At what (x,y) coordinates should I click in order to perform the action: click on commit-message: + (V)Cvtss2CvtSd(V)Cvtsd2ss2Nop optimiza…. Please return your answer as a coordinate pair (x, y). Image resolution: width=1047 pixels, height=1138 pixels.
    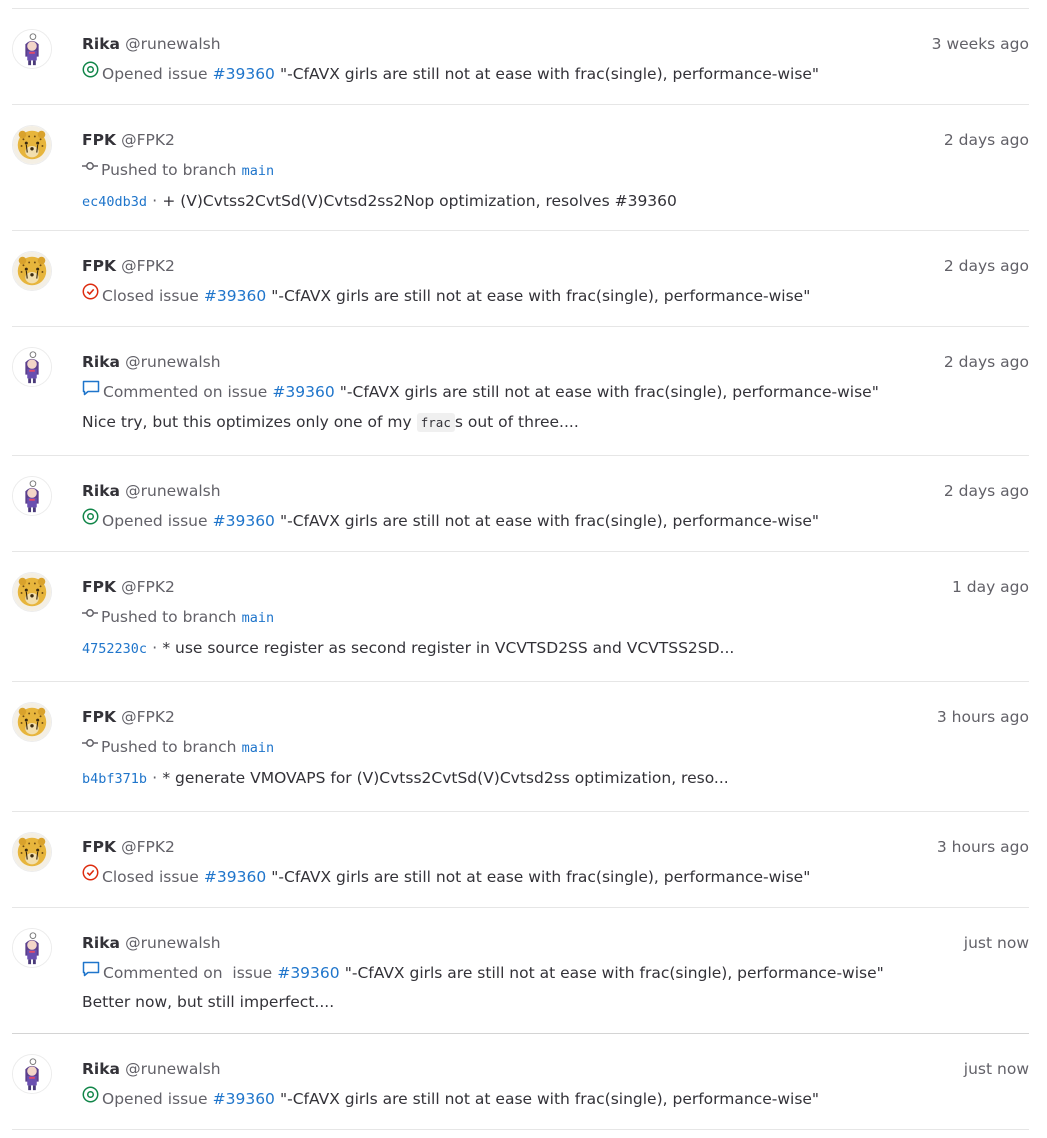
    Looking at the image, I should click on (419, 201).